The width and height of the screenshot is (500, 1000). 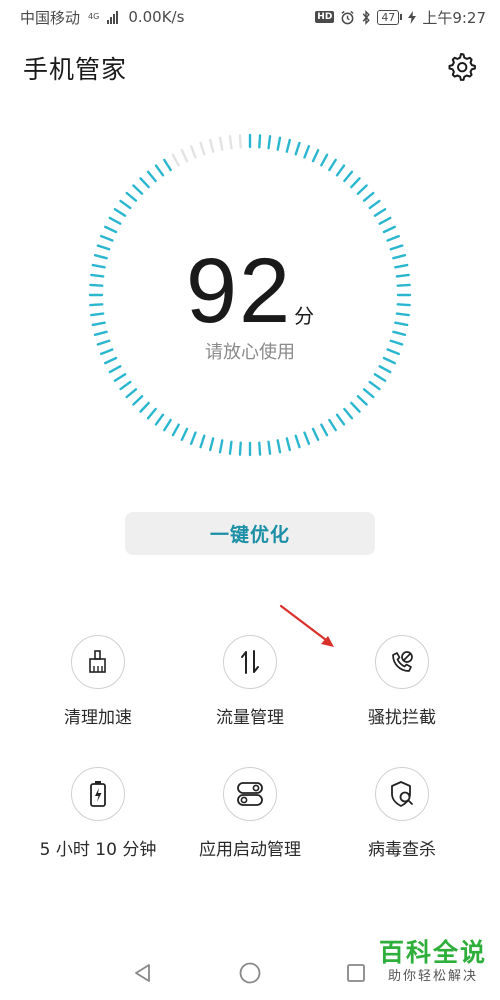 What do you see at coordinates (402, 850) in the screenshot?
I see `tool-label: 病毒查杀` at bounding box center [402, 850].